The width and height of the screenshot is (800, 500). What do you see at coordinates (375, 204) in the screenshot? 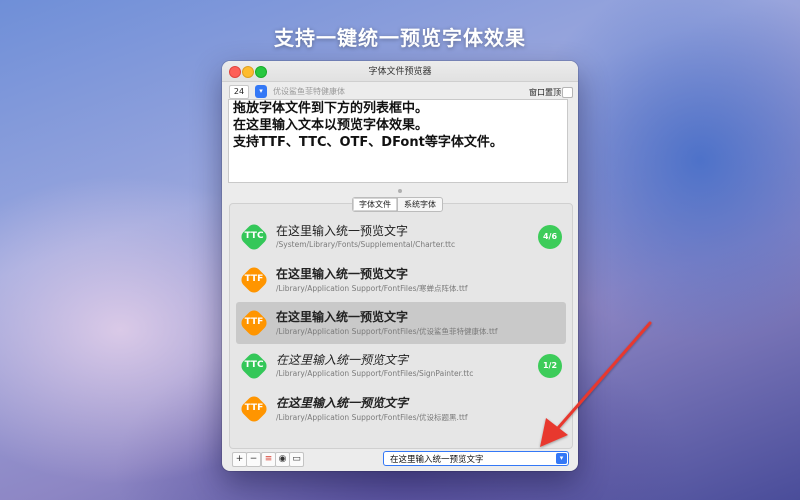
I see `tab-font-files: 字体文件` at bounding box center [375, 204].